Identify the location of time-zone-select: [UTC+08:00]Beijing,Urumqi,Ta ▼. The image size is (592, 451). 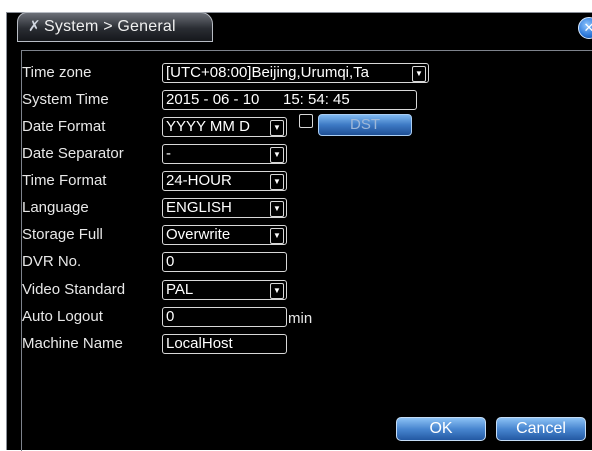
(295, 73).